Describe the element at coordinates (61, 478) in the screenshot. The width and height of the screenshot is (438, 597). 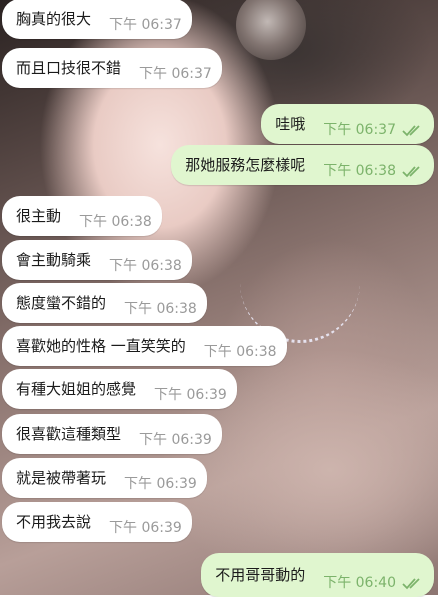
I see `message-text: 就是被帶著玩` at that location.